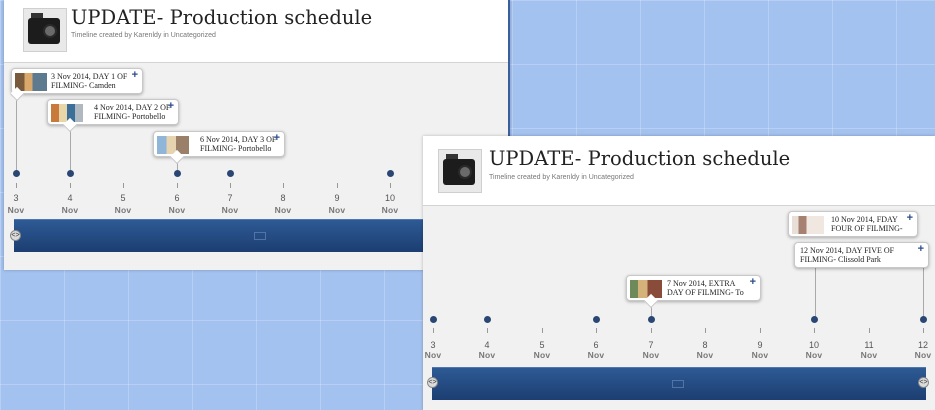 The image size is (935, 410). Describe the element at coordinates (132, 107) in the screenshot. I see `event-date-title: 4 Nov 2014, DAY 2 OF` at that location.